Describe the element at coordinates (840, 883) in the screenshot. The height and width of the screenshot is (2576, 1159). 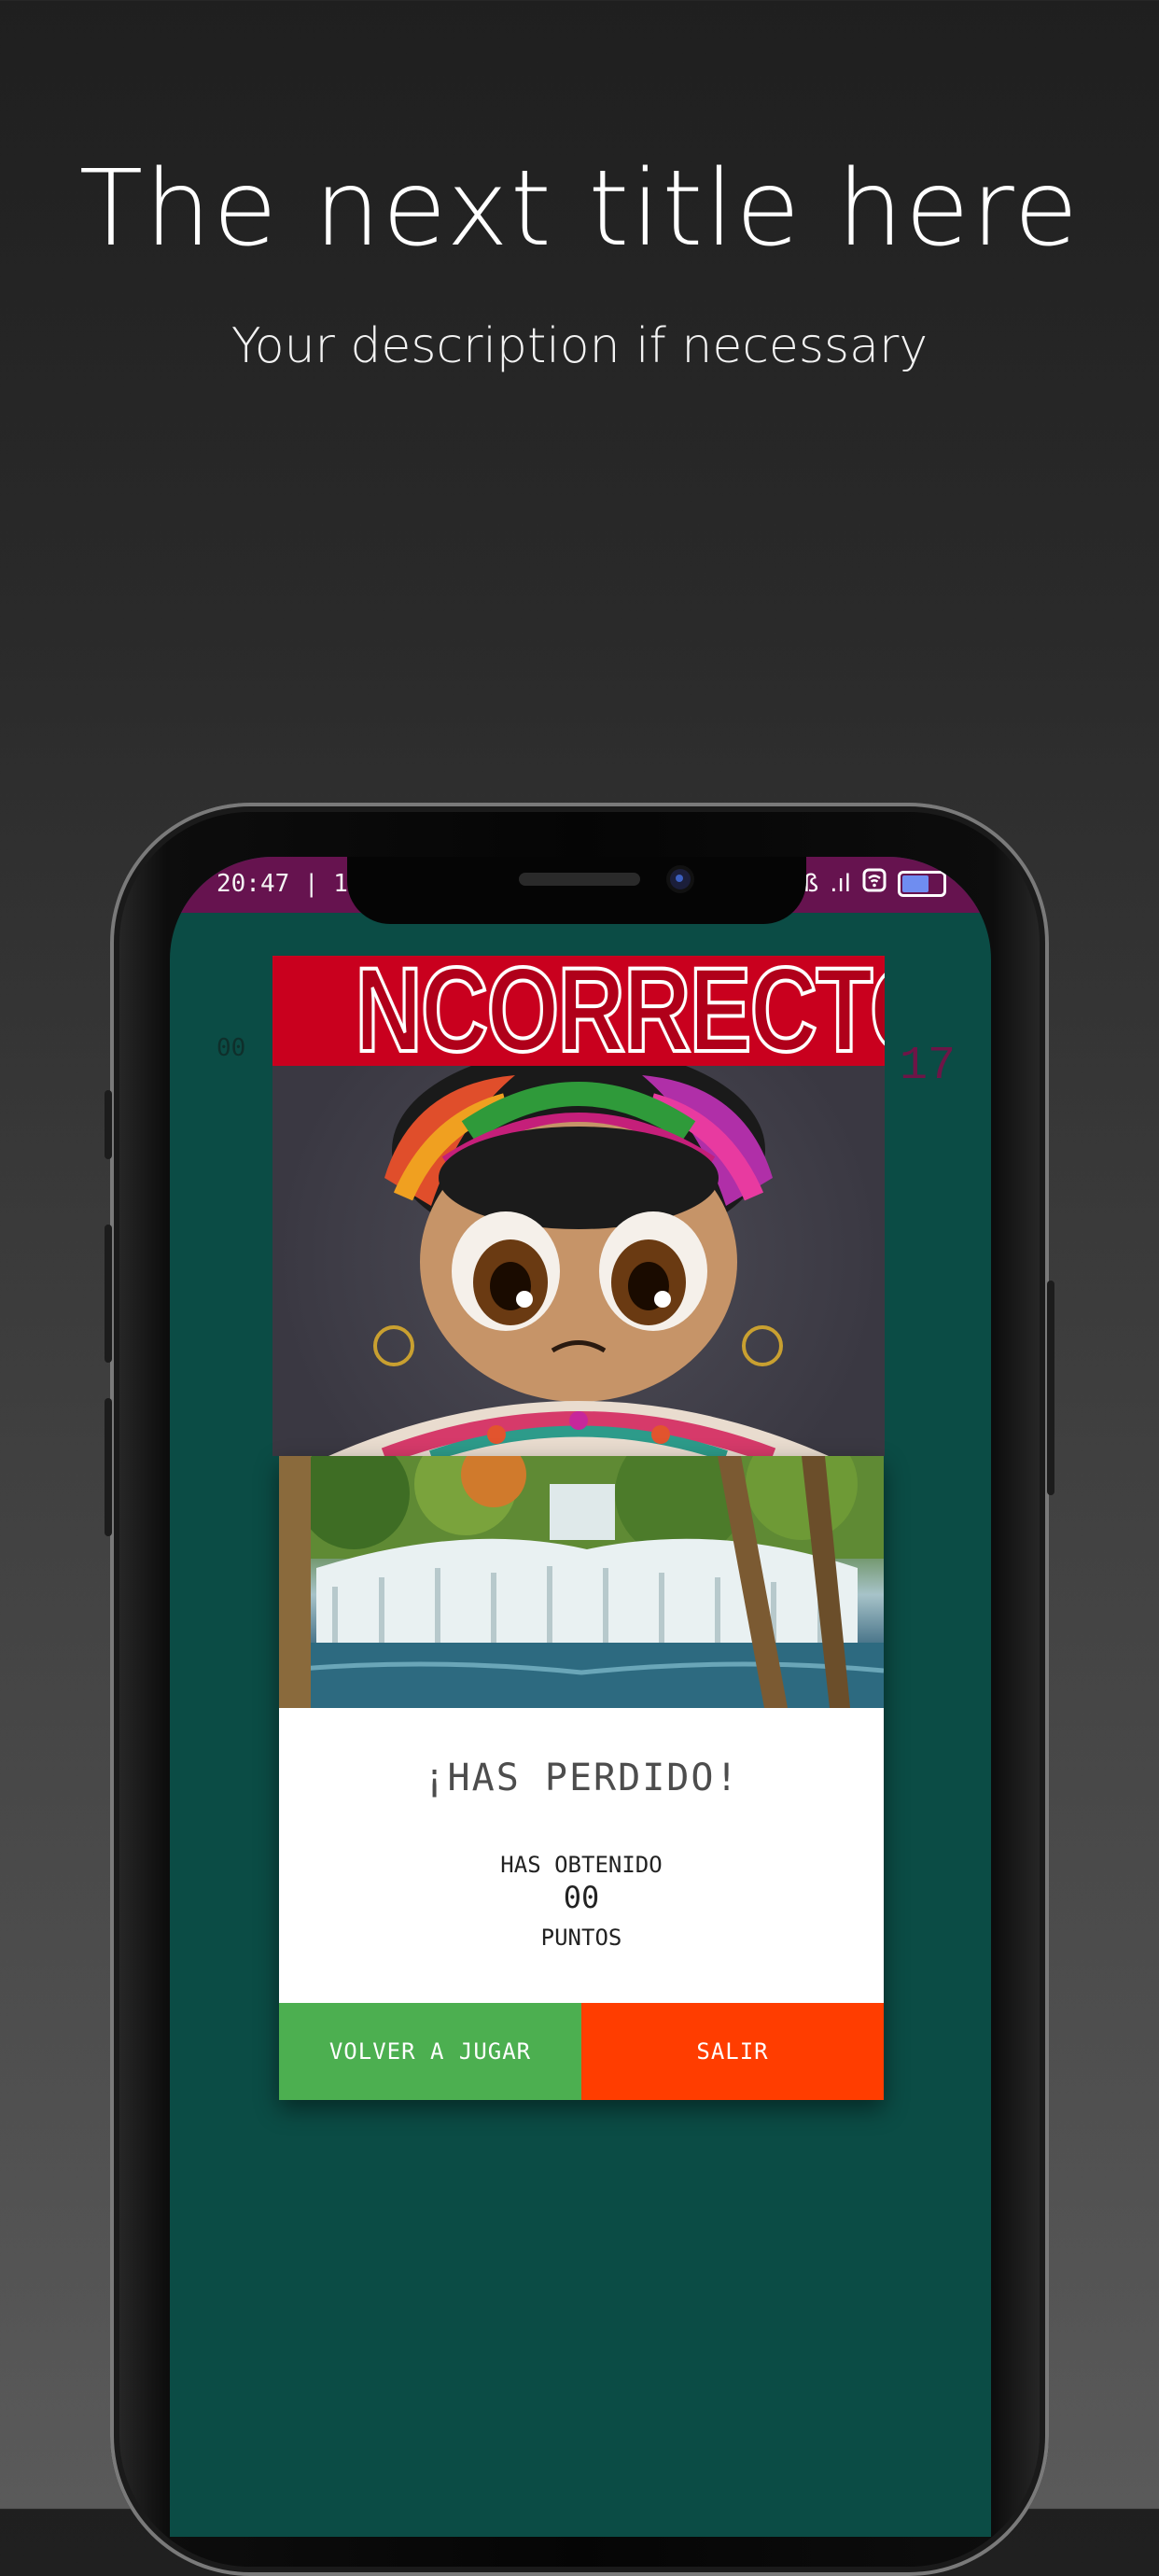
I see `signal-icon: .ıl` at that location.